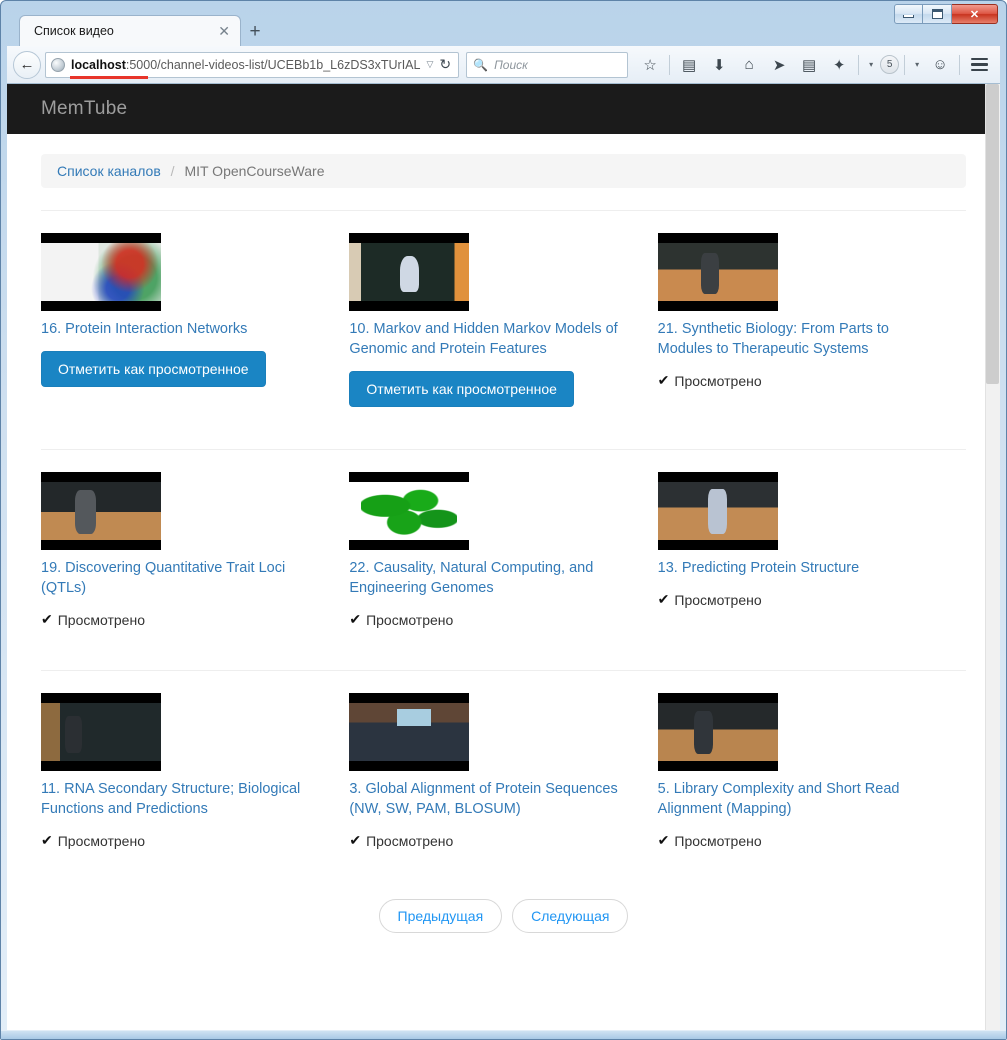 This screenshot has width=1007, height=1040. What do you see at coordinates (27, 64) in the screenshot?
I see `back-arrow-icon: ←` at bounding box center [27, 64].